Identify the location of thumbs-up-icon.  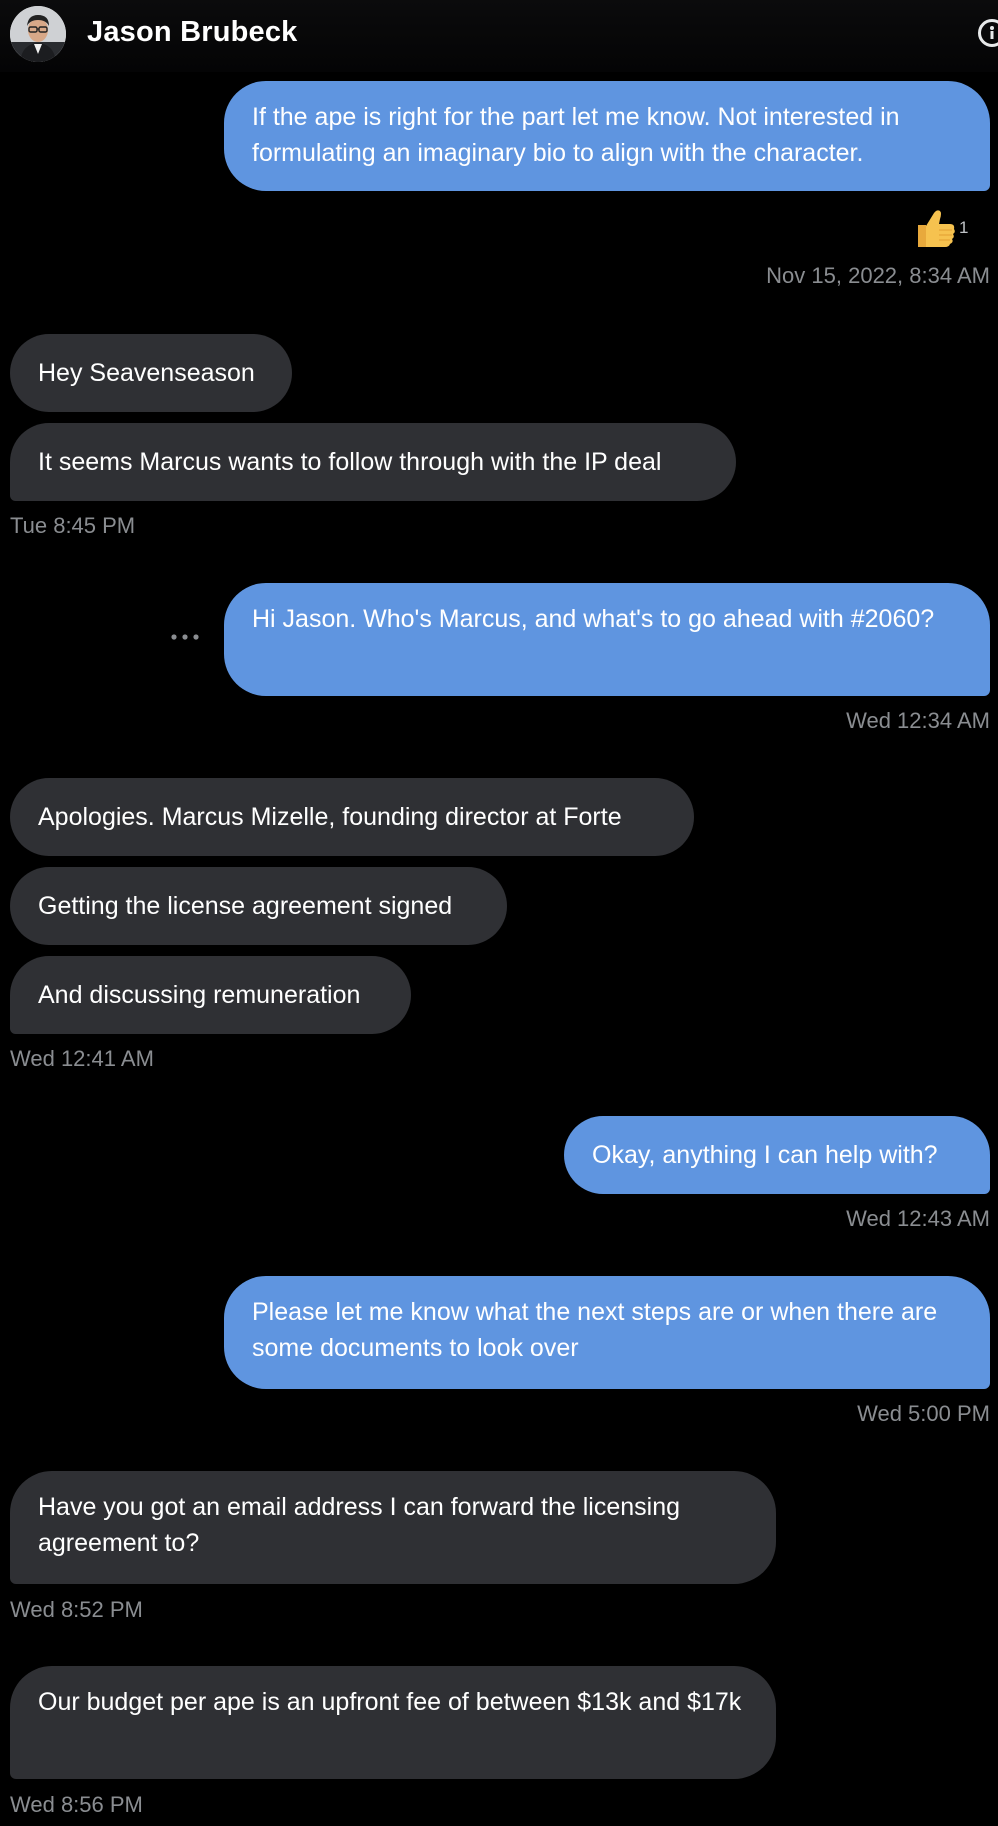
(935, 228).